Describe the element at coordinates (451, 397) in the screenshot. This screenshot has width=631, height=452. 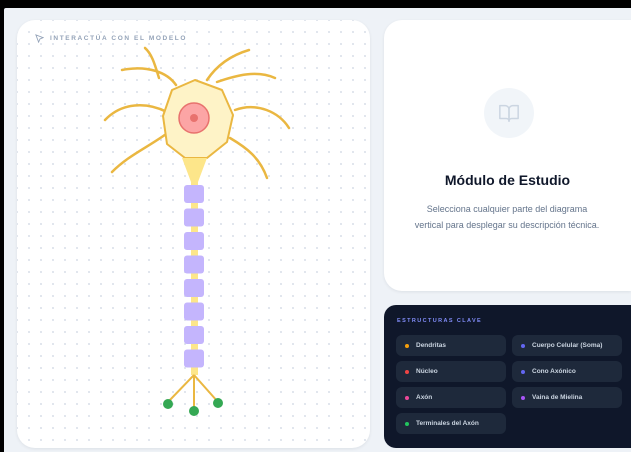
I see `key-item-axon: Axón` at that location.